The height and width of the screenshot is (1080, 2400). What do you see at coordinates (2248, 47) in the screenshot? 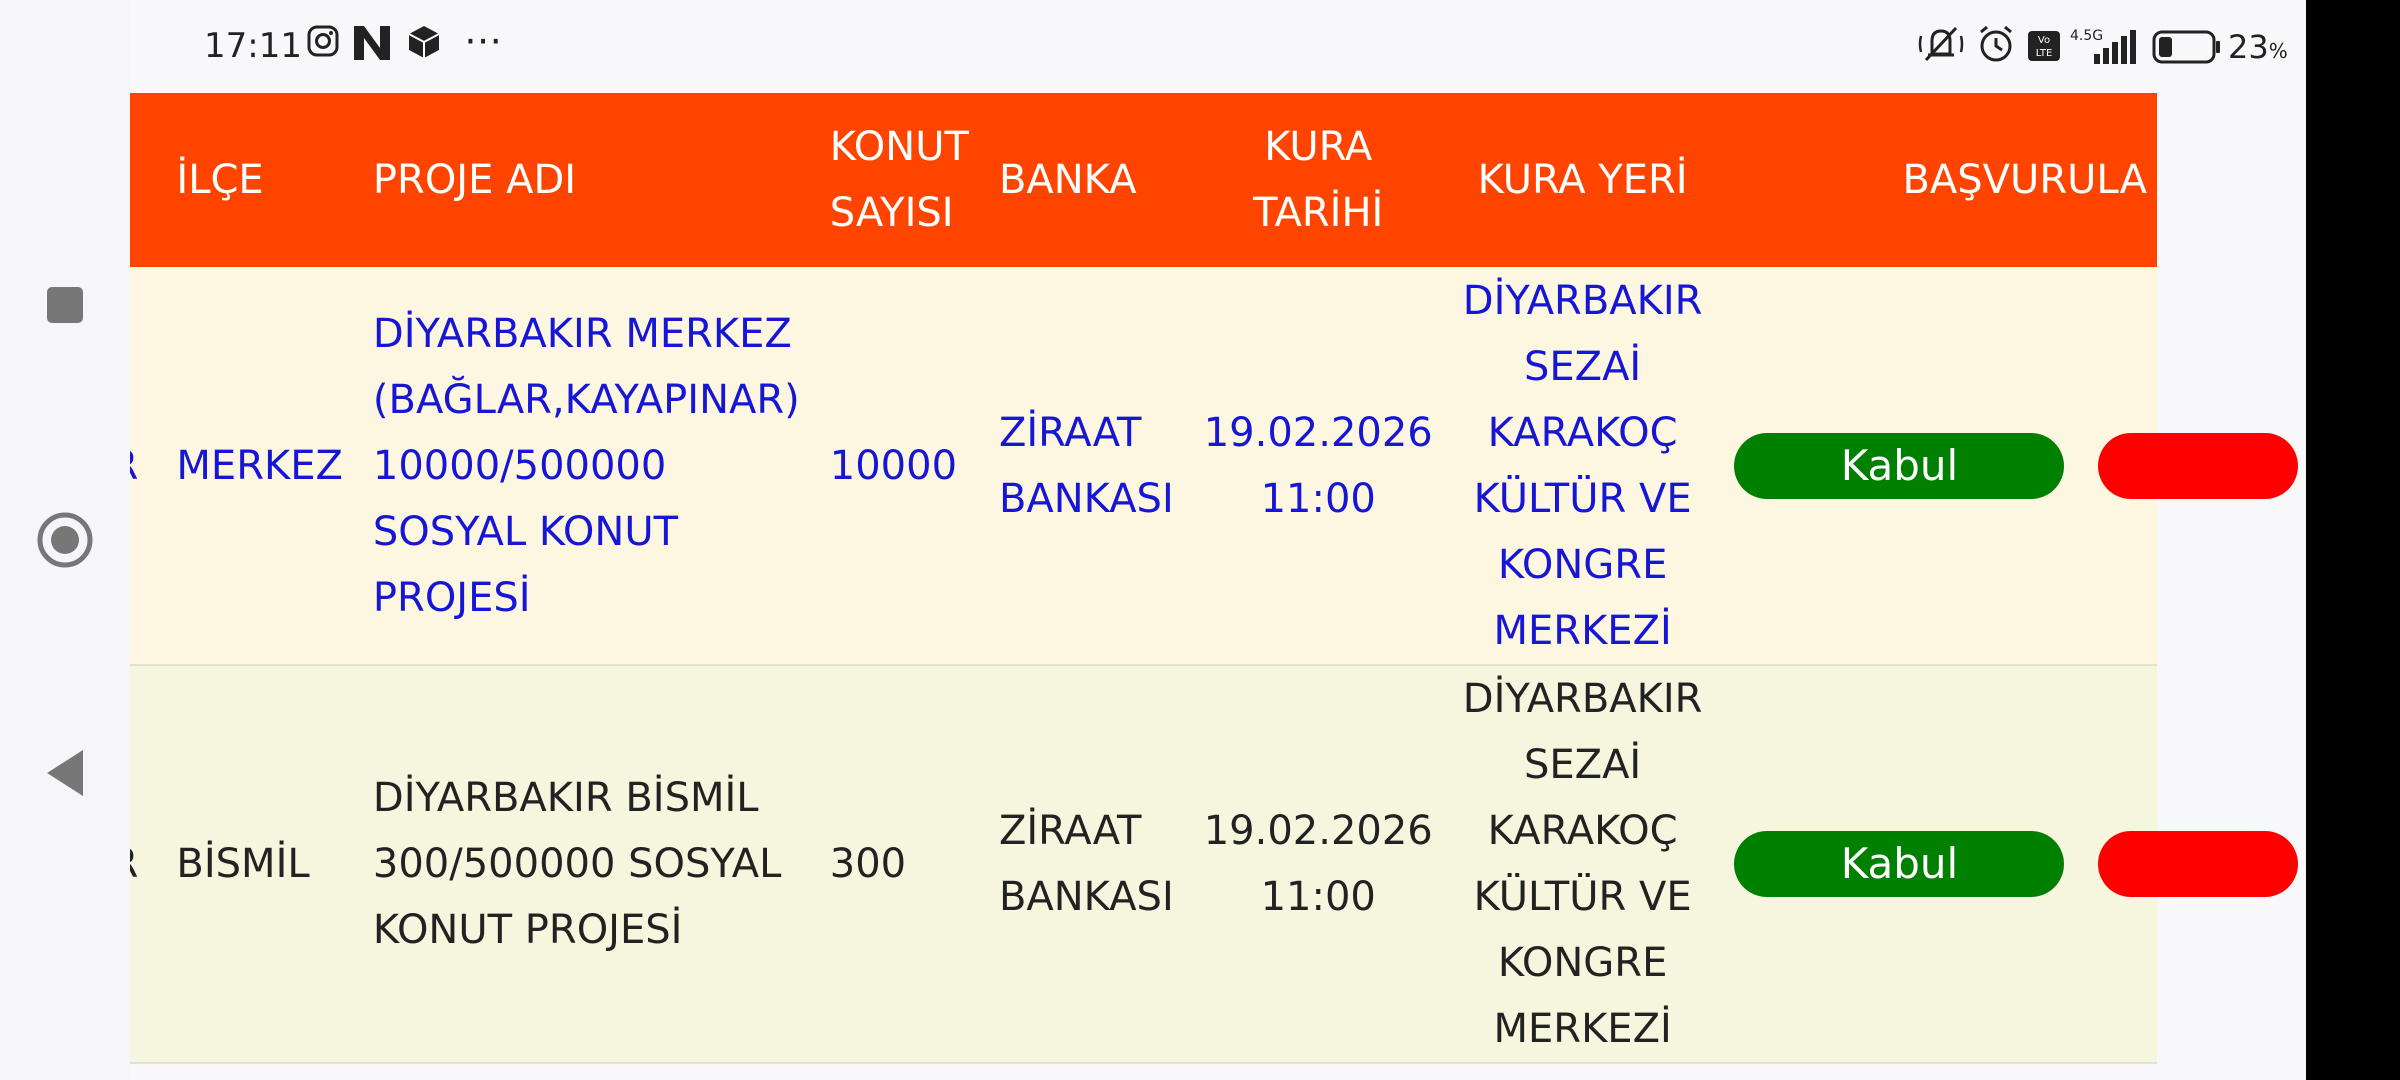
I see `battery-value: 23` at bounding box center [2248, 47].